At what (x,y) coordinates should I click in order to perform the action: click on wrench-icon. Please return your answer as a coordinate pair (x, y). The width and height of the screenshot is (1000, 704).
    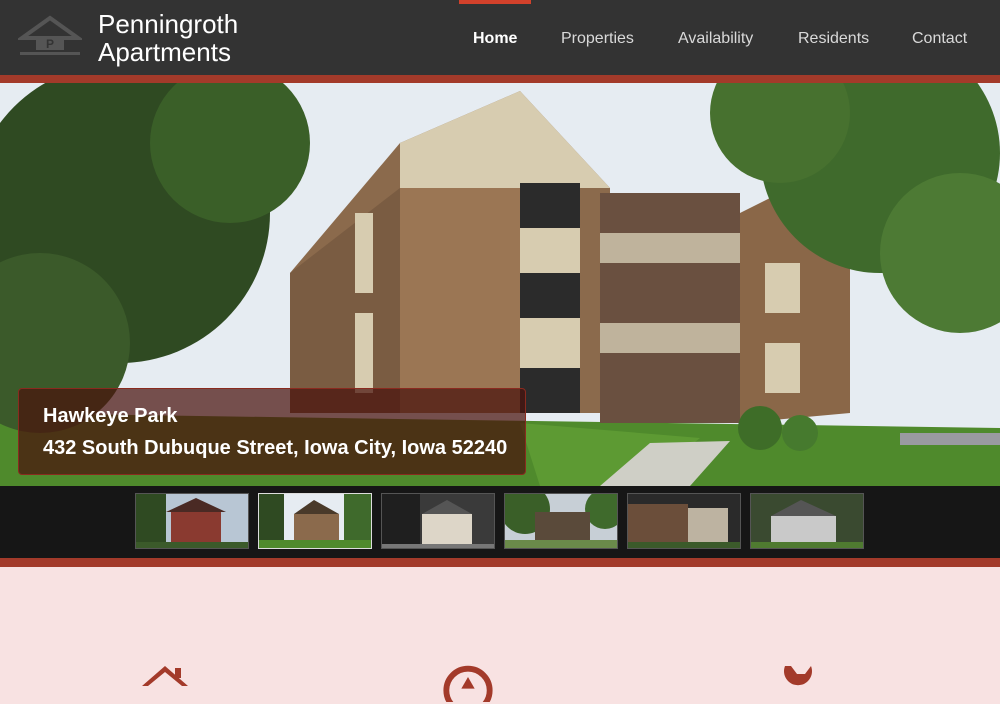
    Looking at the image, I should click on (798, 676).